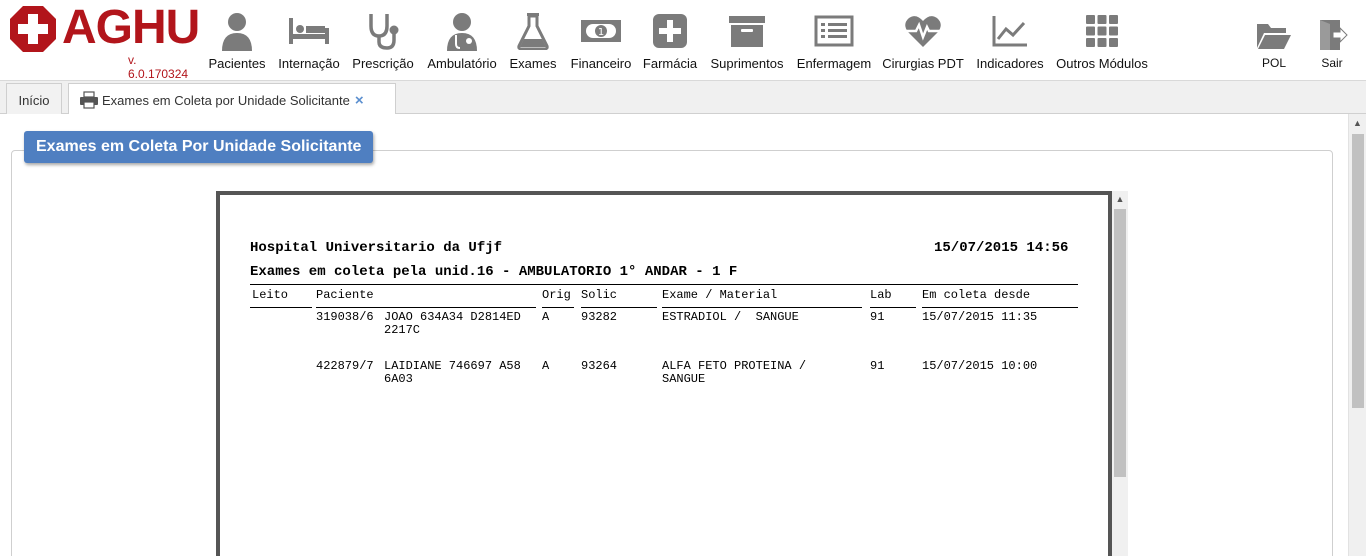 The width and height of the screenshot is (1366, 556). I want to click on nav-label: Cirurgias PDT, so click(923, 63).